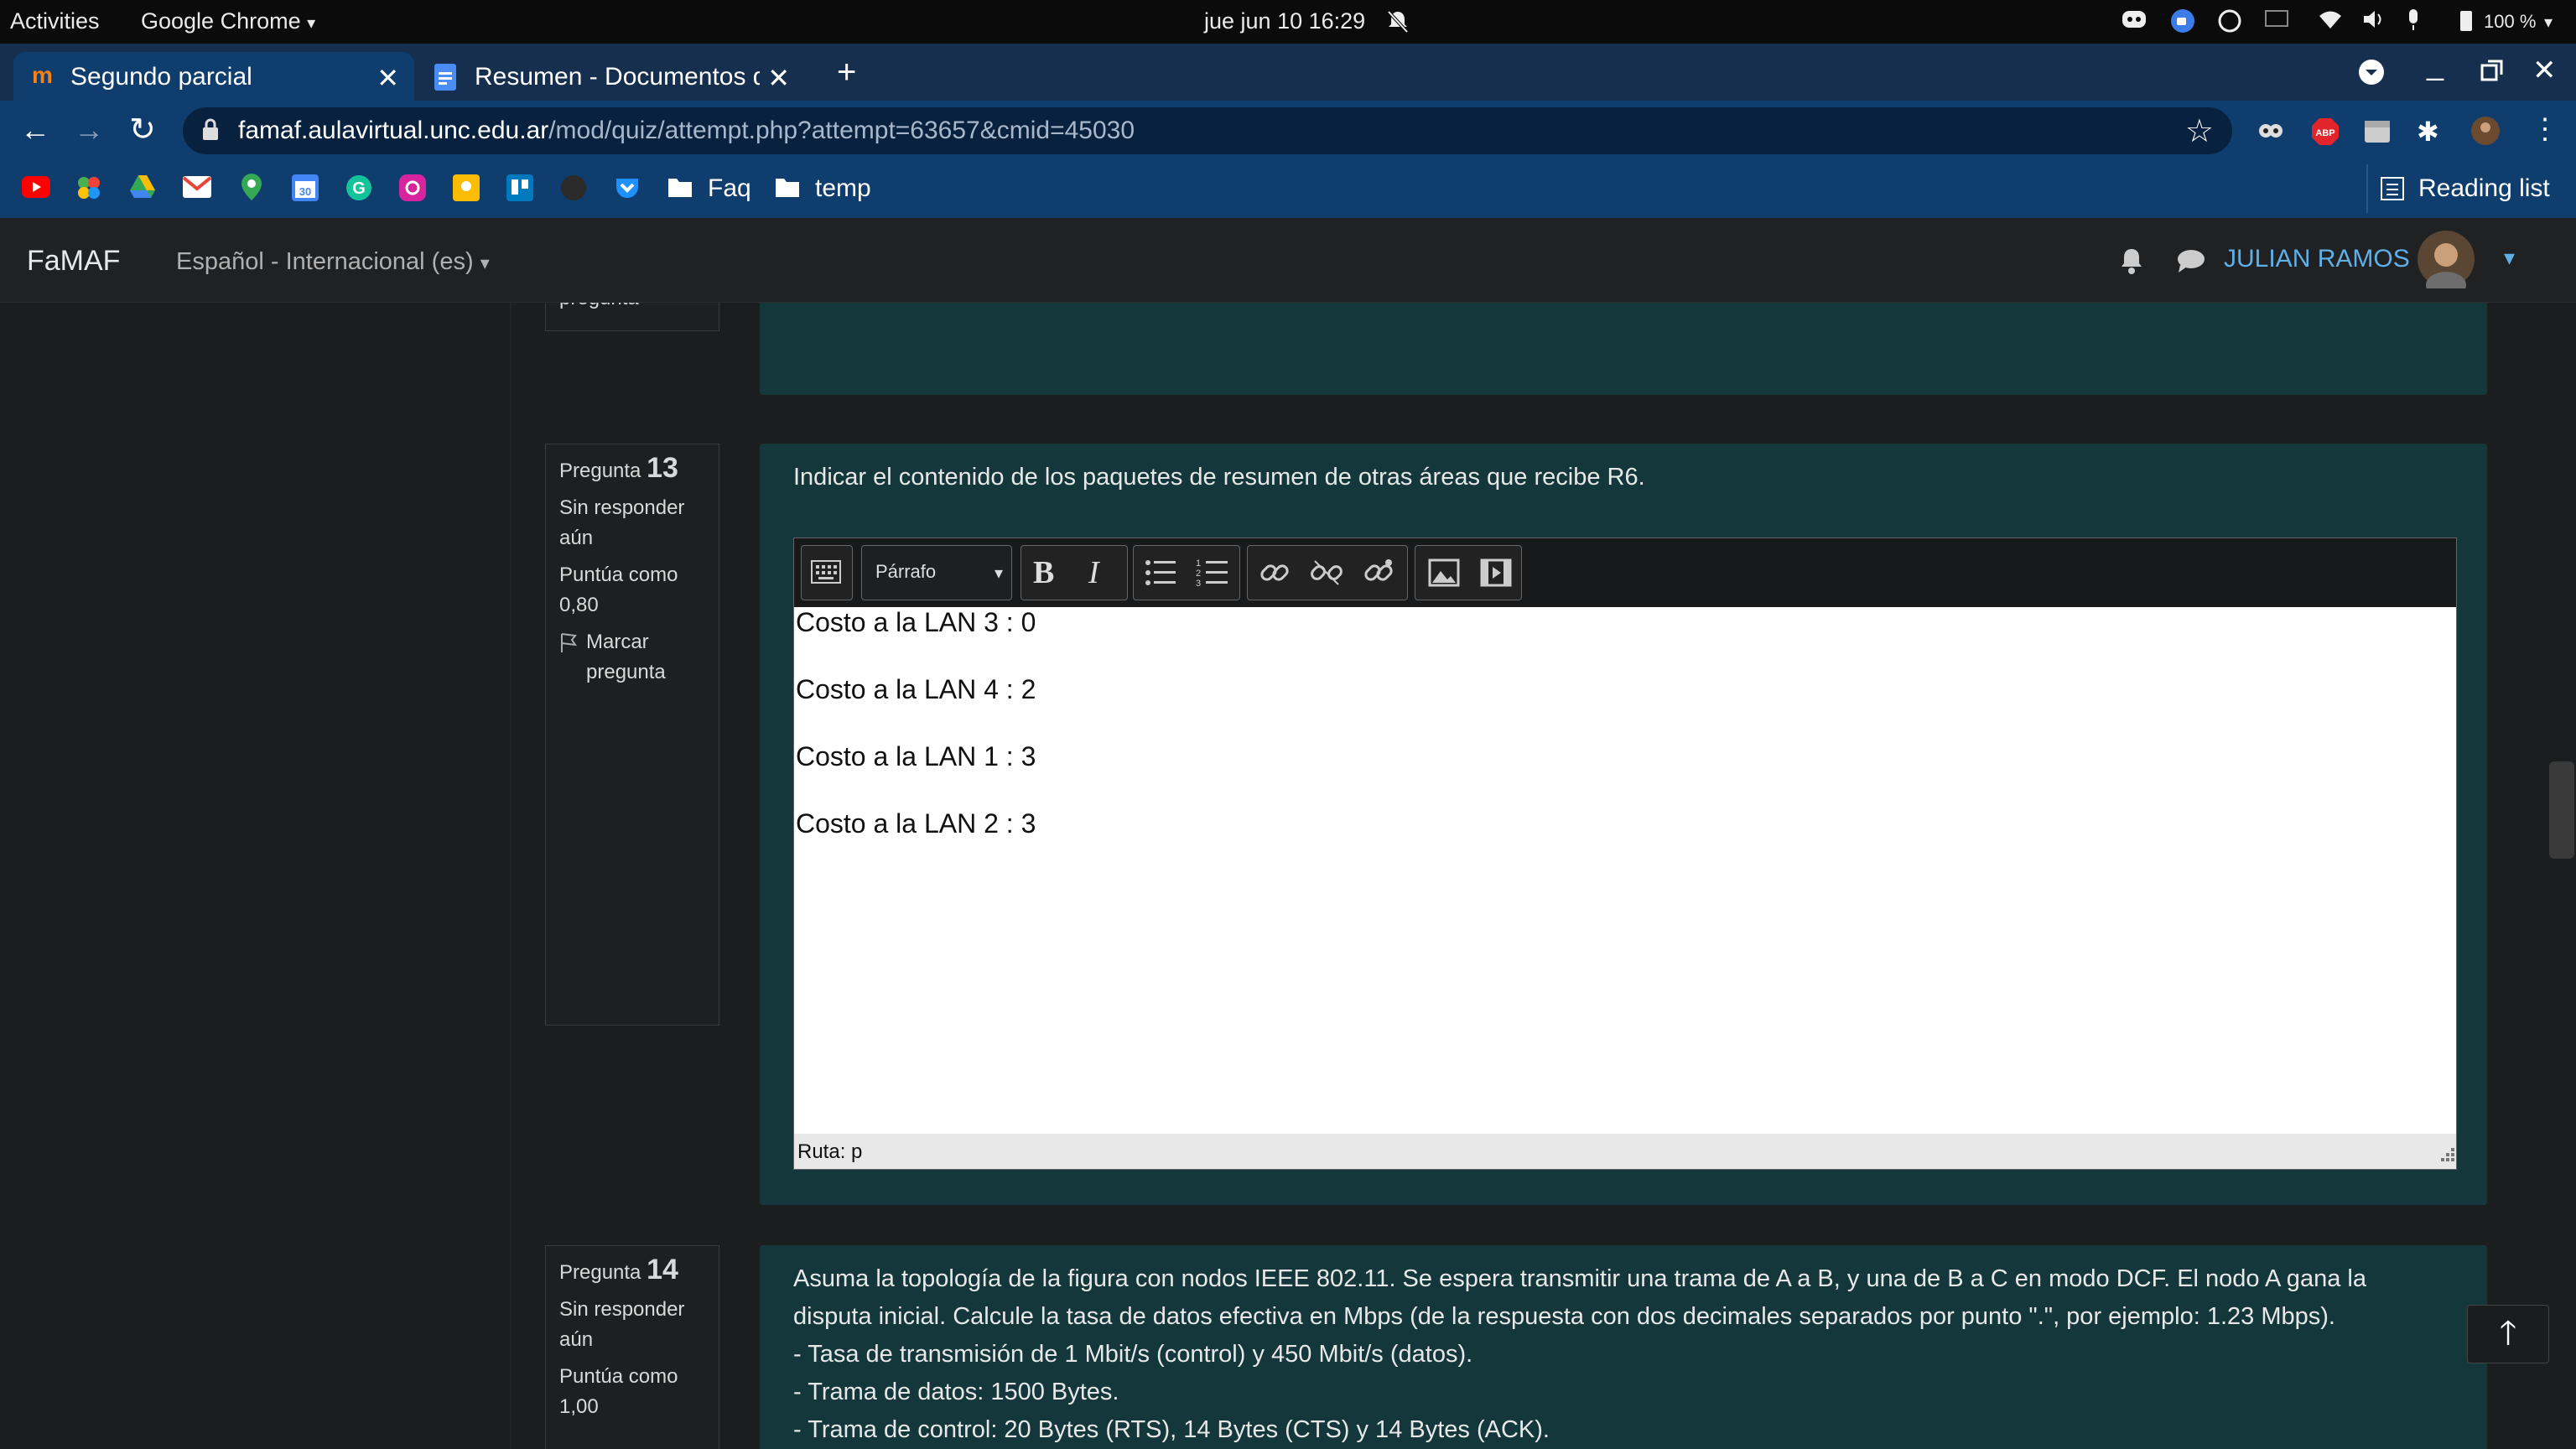 This screenshot has width=2576, height=1449. Describe the element at coordinates (2446, 264) in the screenshot. I see `user-avatar` at that location.